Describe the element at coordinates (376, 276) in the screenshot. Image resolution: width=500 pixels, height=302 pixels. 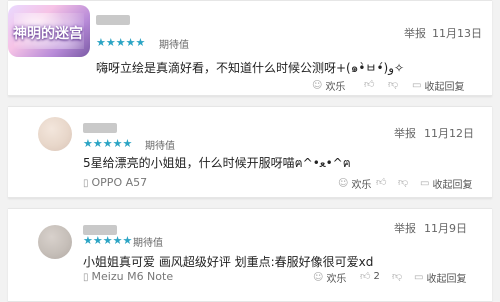
I see `like-count: 2` at that location.